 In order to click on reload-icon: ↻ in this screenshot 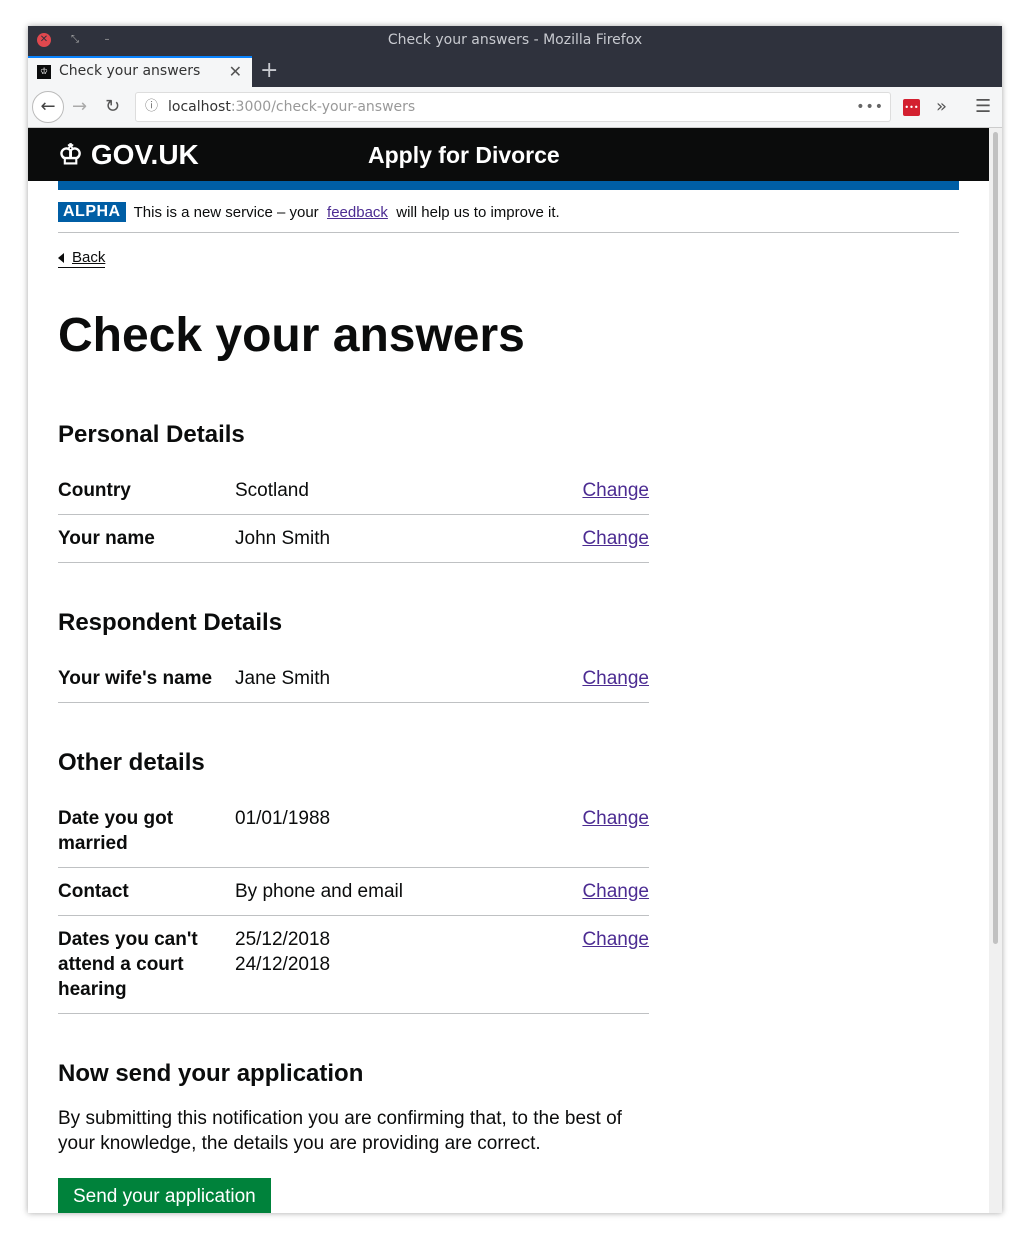, I will do `click(112, 106)`.